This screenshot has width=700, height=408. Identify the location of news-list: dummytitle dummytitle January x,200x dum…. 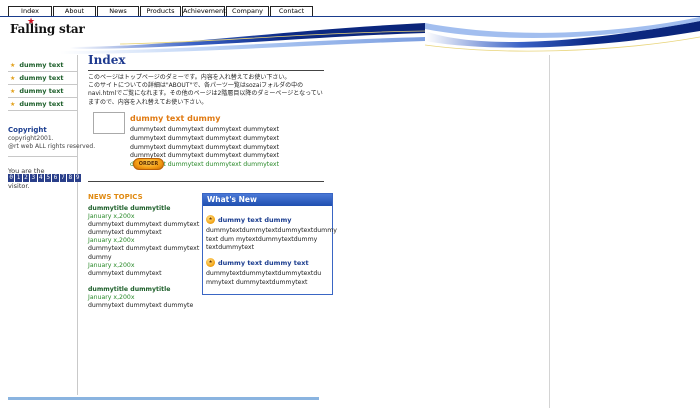
(144, 257).